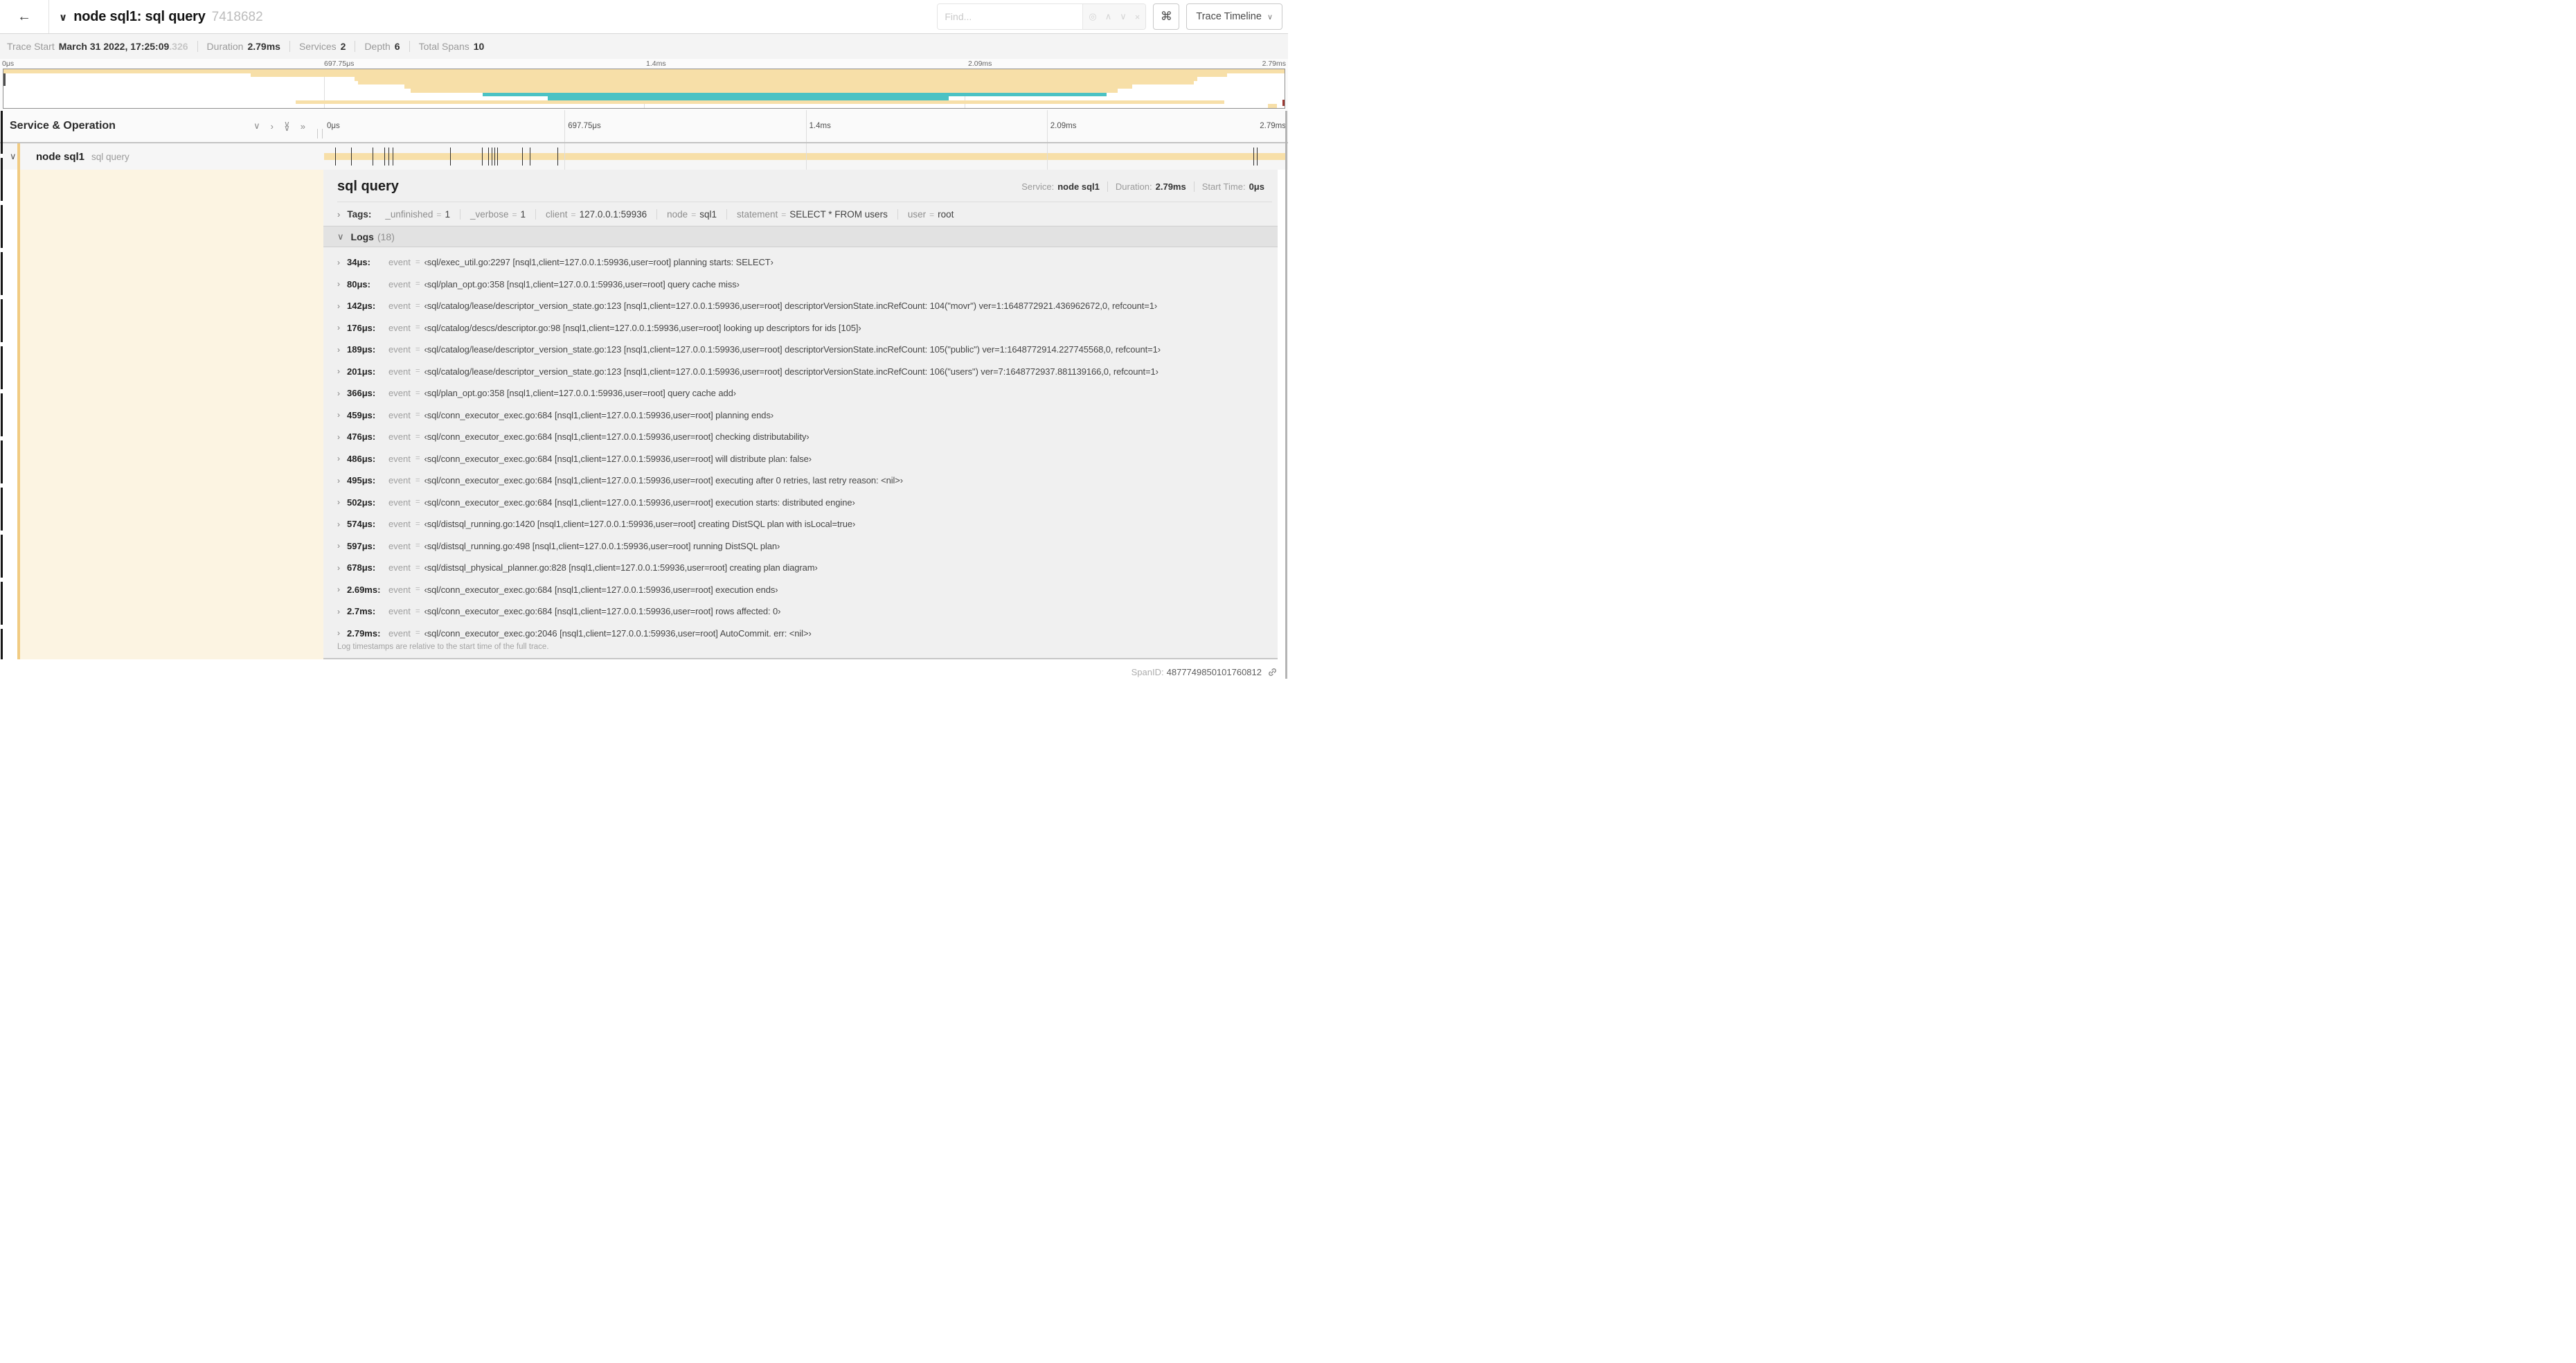 This screenshot has width=2576, height=1363. What do you see at coordinates (1114, 16) in the screenshot?
I see `find-icons: ◎ ∧ ∨ ×` at bounding box center [1114, 16].